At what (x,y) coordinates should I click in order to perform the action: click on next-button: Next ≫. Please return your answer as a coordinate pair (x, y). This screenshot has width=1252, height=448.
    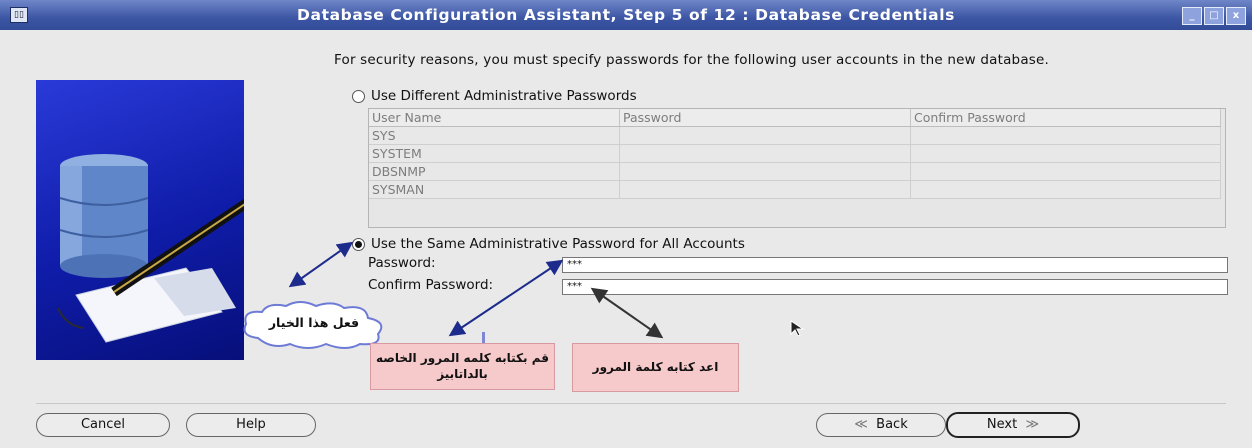
    Looking at the image, I should click on (1013, 425).